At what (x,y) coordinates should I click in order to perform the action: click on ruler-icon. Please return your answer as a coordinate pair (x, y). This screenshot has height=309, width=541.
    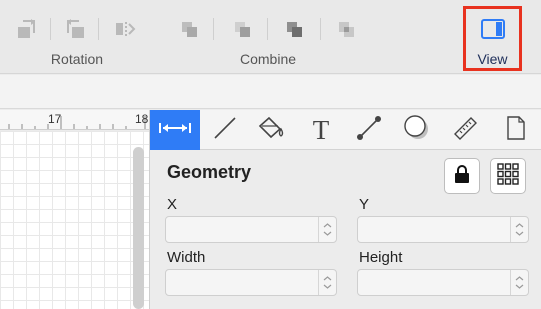
    Looking at the image, I should click on (466, 130).